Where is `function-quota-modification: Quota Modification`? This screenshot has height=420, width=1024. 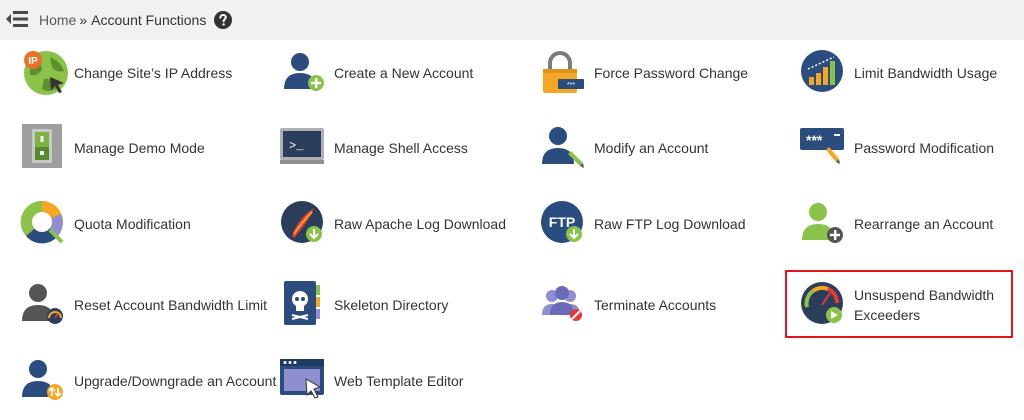
function-quota-modification: Quota Modification is located at coordinates (140, 222).